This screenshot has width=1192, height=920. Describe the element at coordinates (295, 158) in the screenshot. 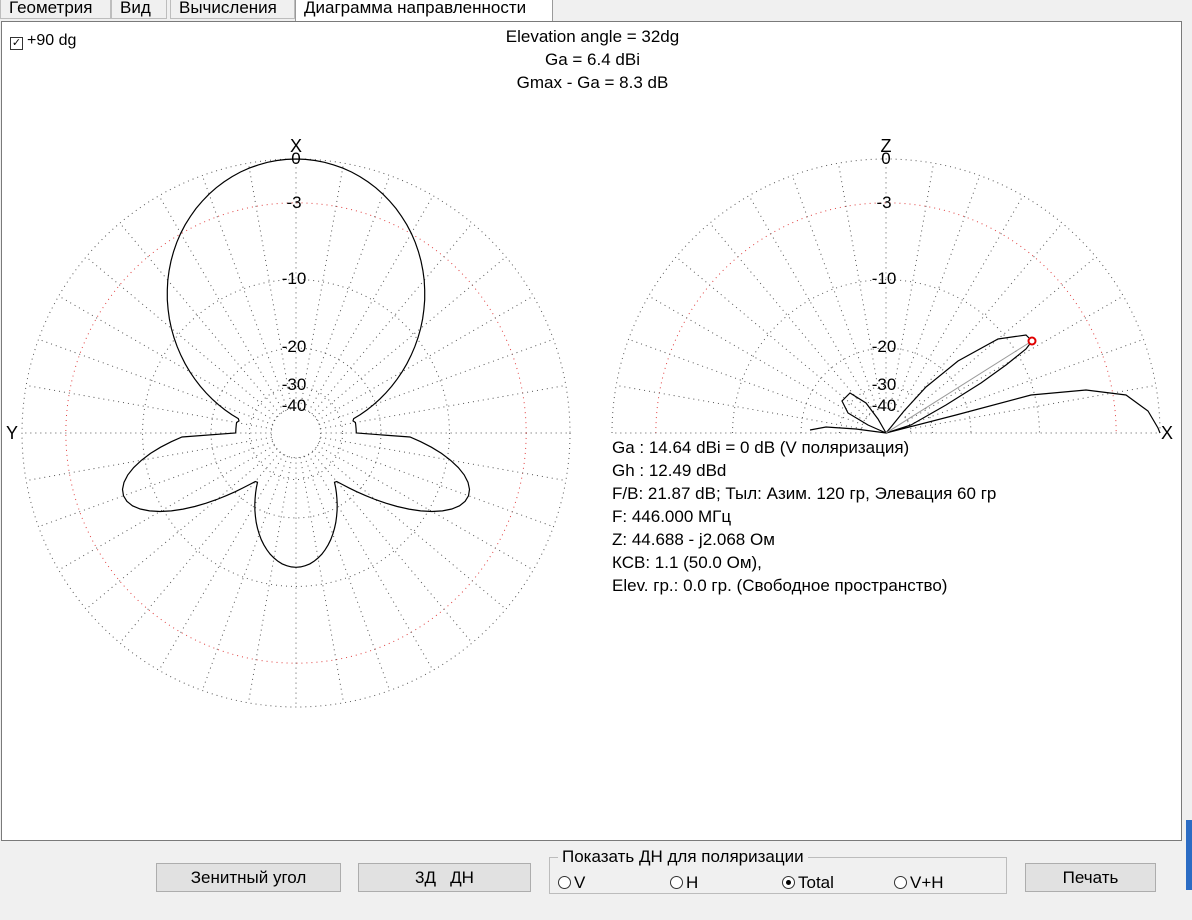

I see `azimuth-ring-label: 0` at that location.